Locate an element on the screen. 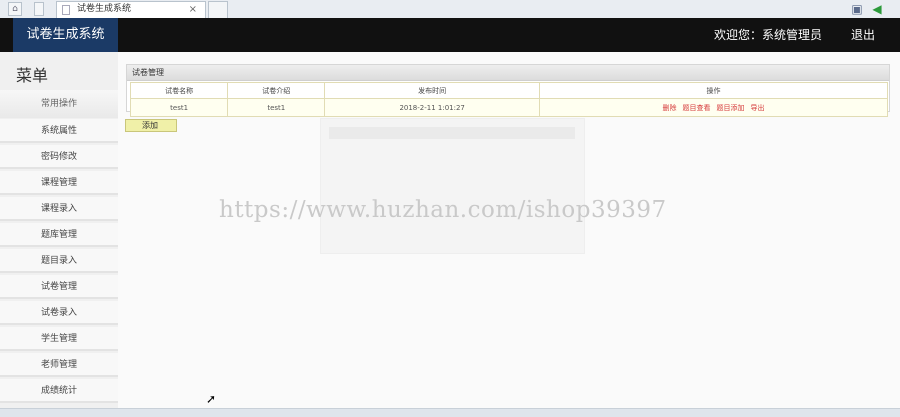 The image size is (900, 417). menu-title: 菜单 is located at coordinates (32, 75).